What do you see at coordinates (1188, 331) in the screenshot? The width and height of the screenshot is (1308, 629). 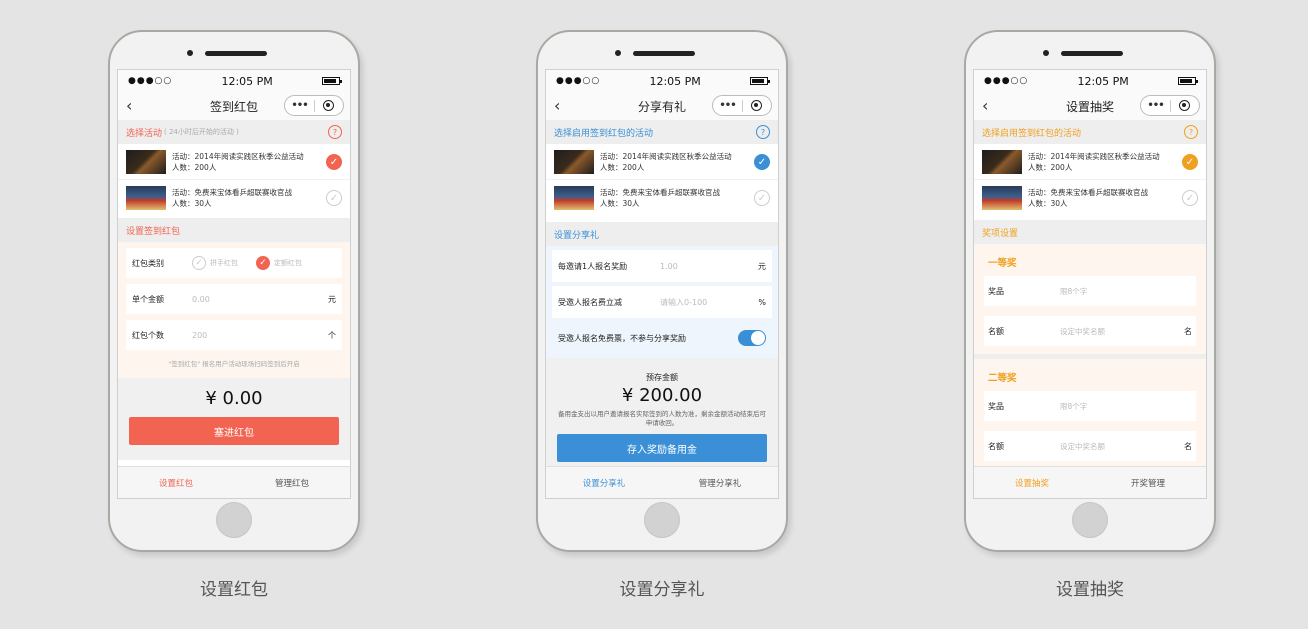 I see `prize-quota-unit: 名` at bounding box center [1188, 331].